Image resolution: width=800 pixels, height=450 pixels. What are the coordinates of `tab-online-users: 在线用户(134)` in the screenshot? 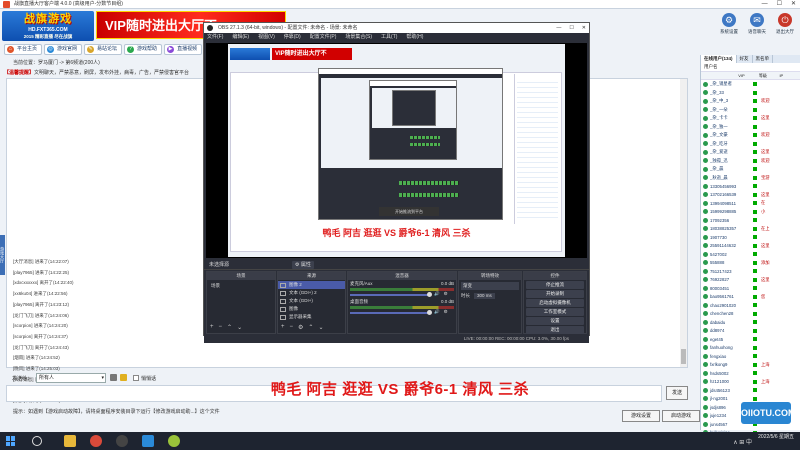 It's located at (719, 59).